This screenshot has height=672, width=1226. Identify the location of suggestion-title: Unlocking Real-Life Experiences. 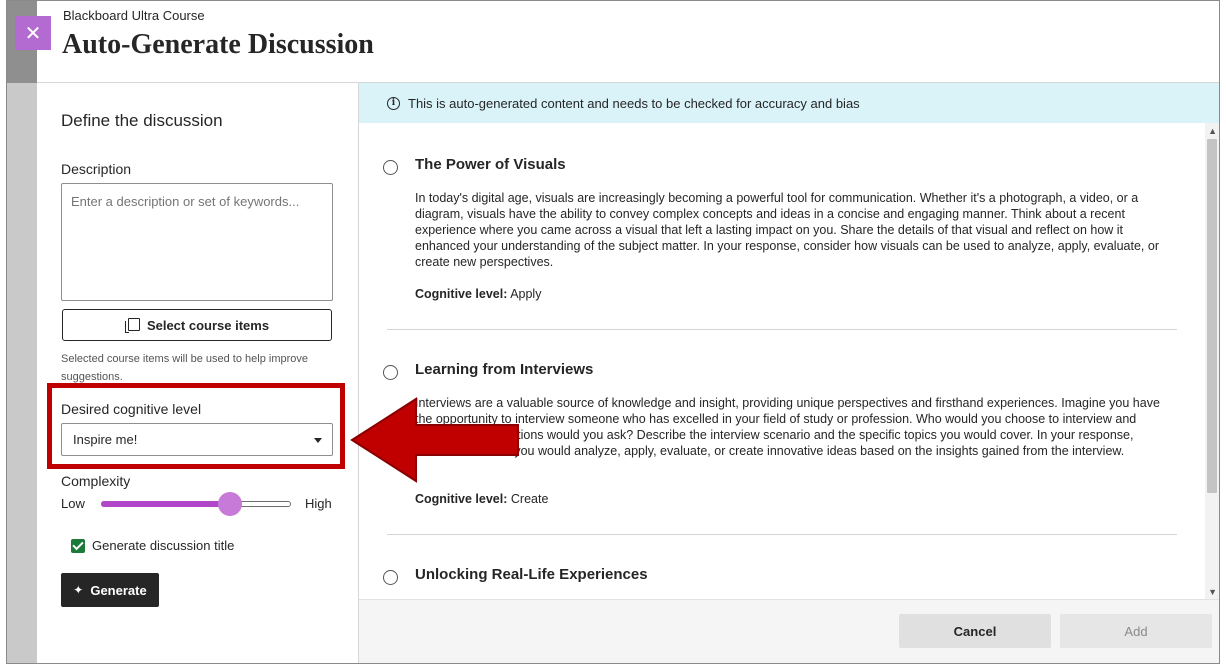
(531, 574).